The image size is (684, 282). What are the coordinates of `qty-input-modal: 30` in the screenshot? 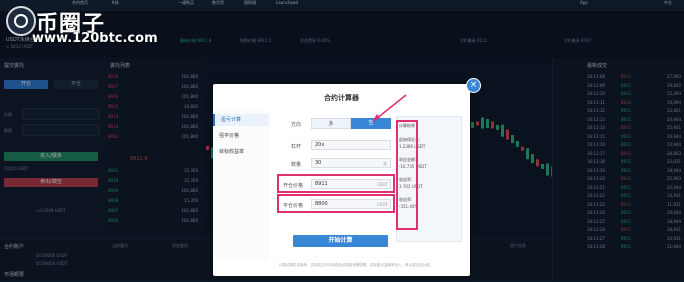 It's located at (351, 163).